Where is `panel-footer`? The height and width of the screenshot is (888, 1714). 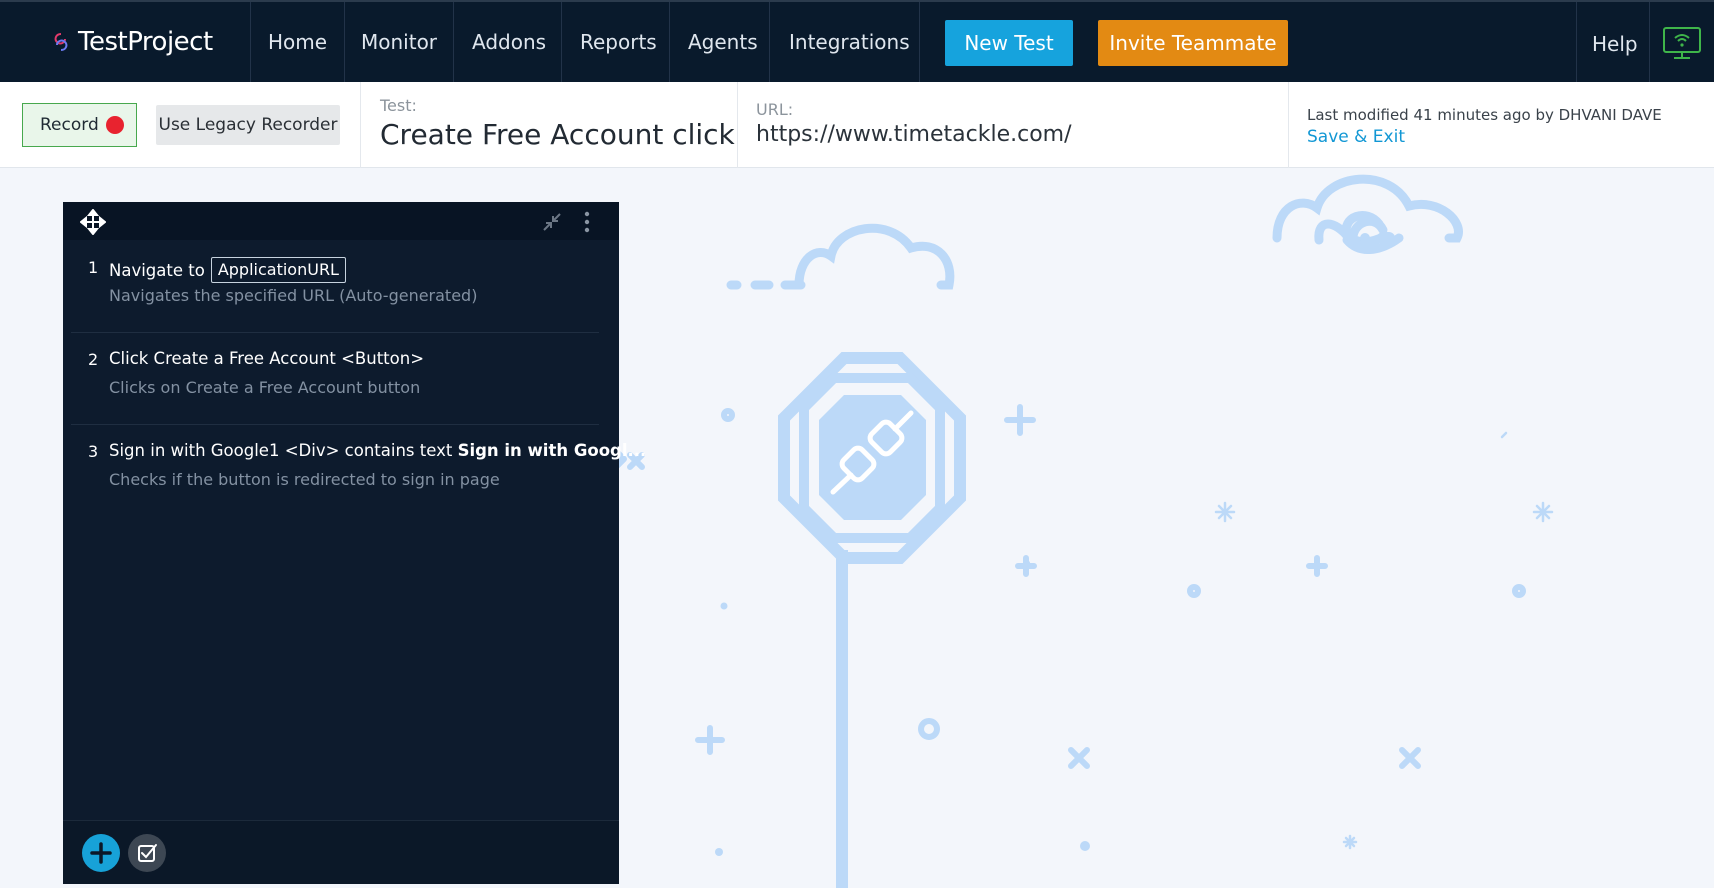 panel-footer is located at coordinates (341, 852).